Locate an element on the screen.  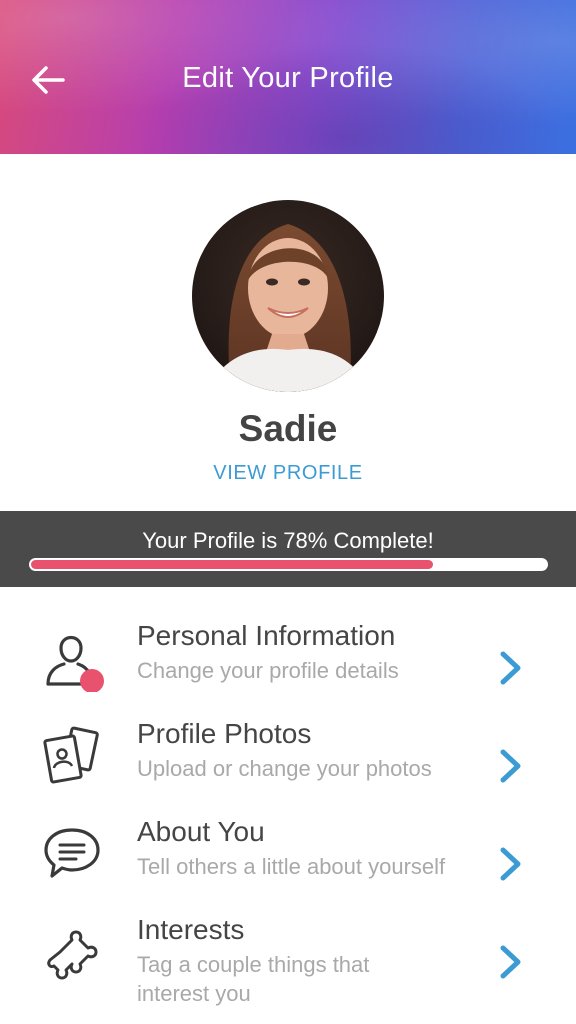
menu-item-title: About You is located at coordinates (201, 831).